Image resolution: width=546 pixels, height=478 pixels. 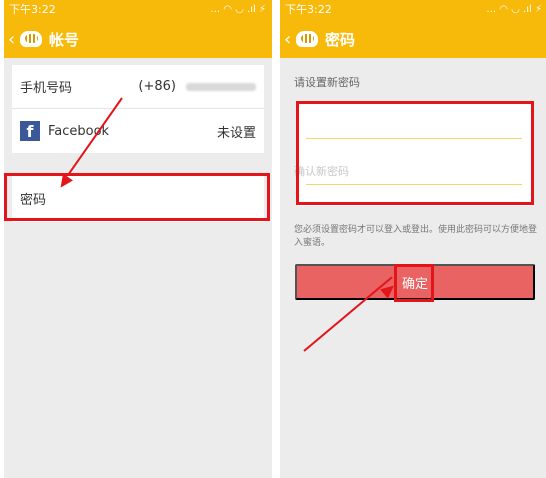 What do you see at coordinates (221, 86) in the screenshot?
I see `masked-phone-number` at bounding box center [221, 86].